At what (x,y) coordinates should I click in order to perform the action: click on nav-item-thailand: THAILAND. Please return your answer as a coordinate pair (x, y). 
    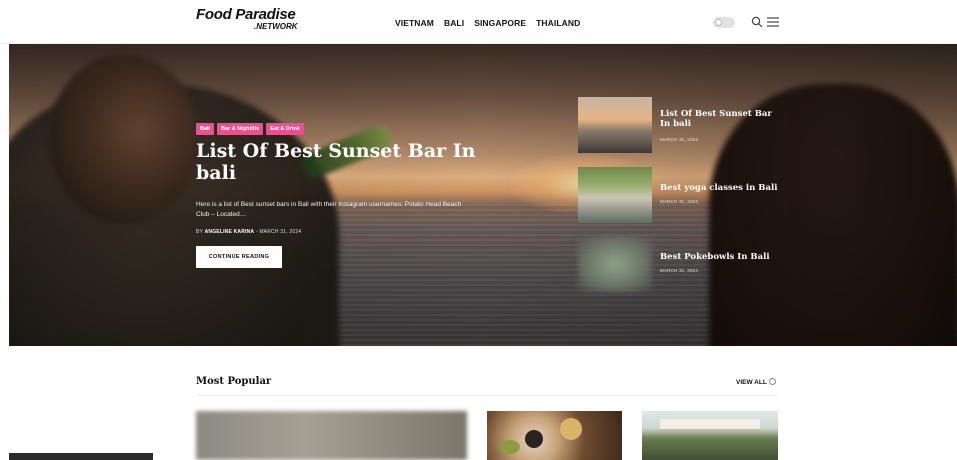
    Looking at the image, I should click on (558, 23).